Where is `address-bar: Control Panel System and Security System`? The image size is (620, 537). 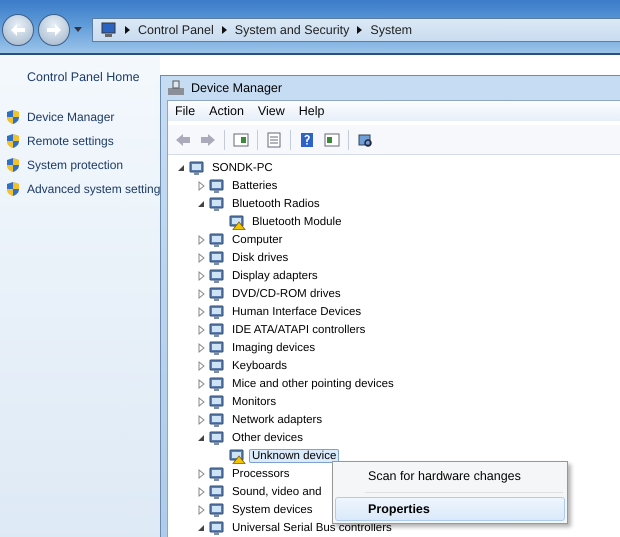 address-bar: Control Panel System and Security System is located at coordinates (356, 30).